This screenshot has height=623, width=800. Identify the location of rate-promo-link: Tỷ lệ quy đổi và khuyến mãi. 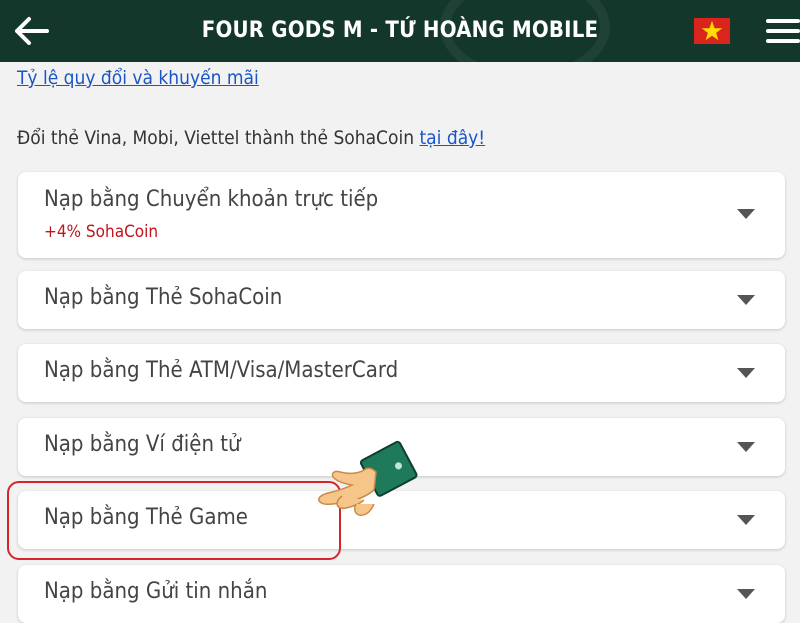
(138, 78).